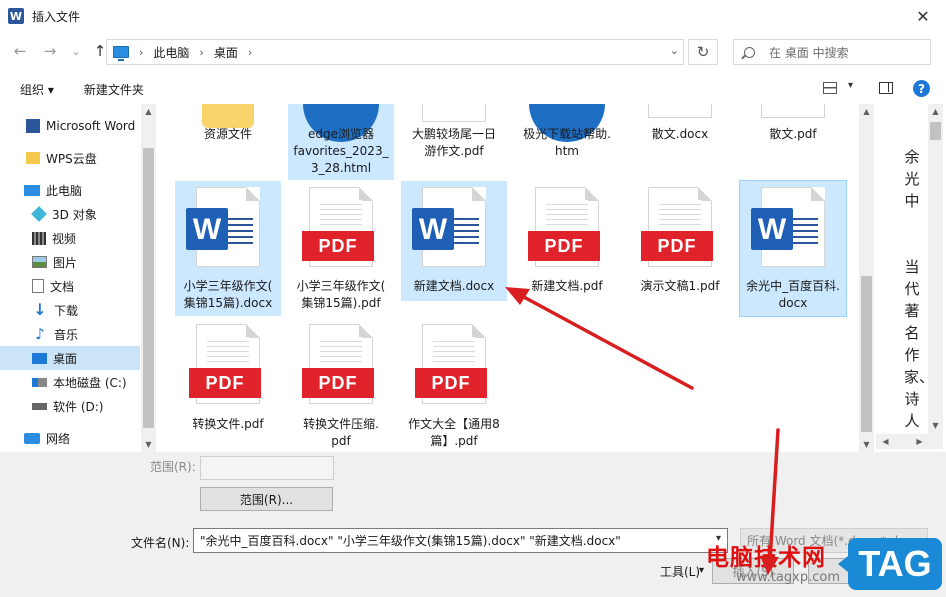  Describe the element at coordinates (454, 151) in the screenshot. I see `file-name: 游作文.pdf` at that location.